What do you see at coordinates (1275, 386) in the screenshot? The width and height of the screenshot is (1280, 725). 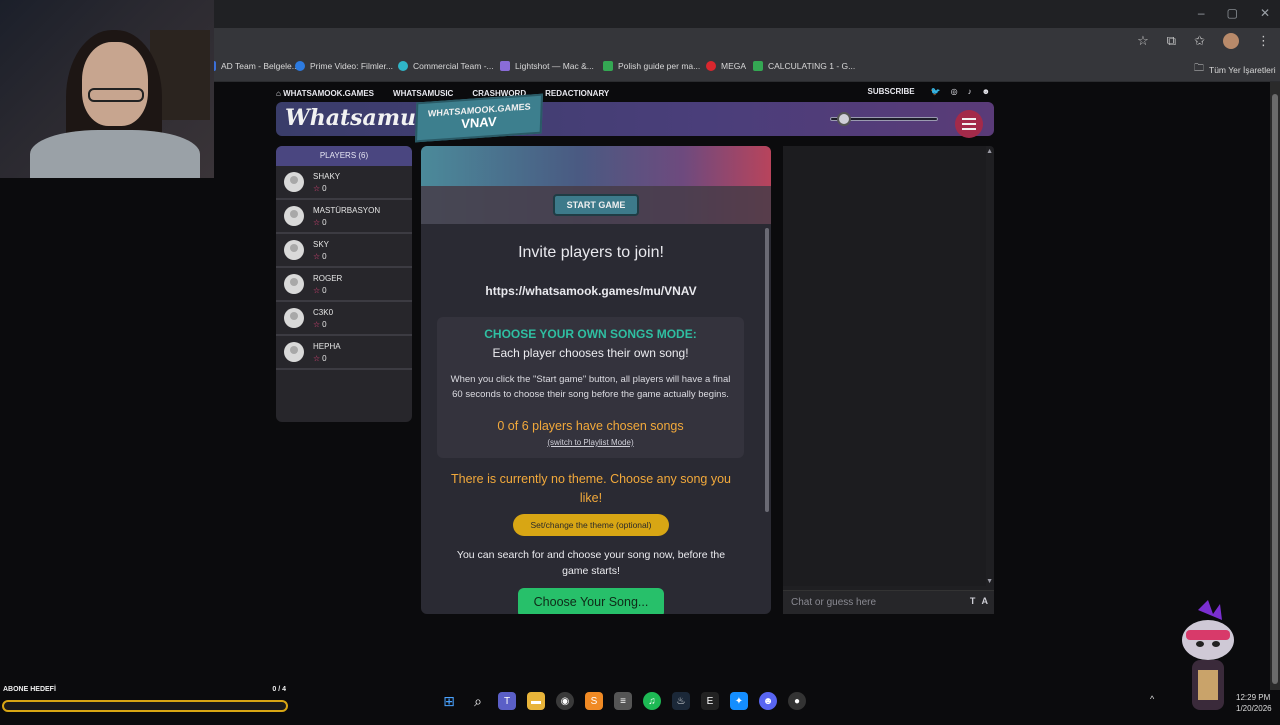 I see `page-scrollbar` at bounding box center [1275, 386].